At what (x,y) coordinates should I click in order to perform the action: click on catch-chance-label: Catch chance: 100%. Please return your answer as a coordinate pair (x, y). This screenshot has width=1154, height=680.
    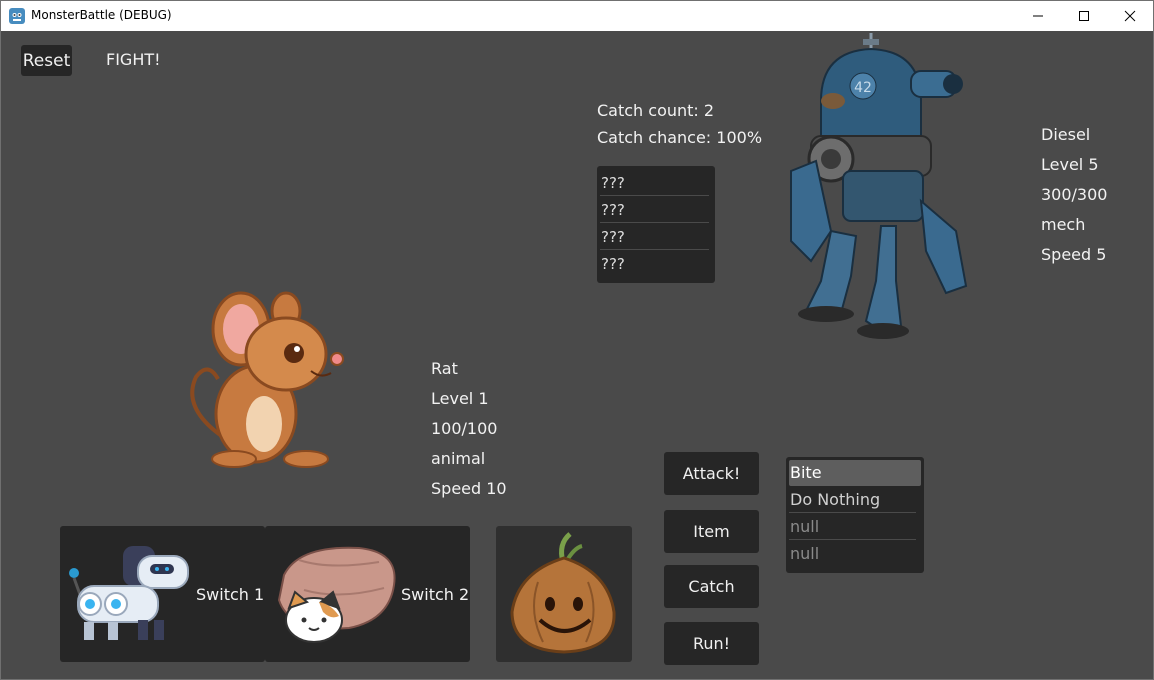
    Looking at the image, I should click on (680, 137).